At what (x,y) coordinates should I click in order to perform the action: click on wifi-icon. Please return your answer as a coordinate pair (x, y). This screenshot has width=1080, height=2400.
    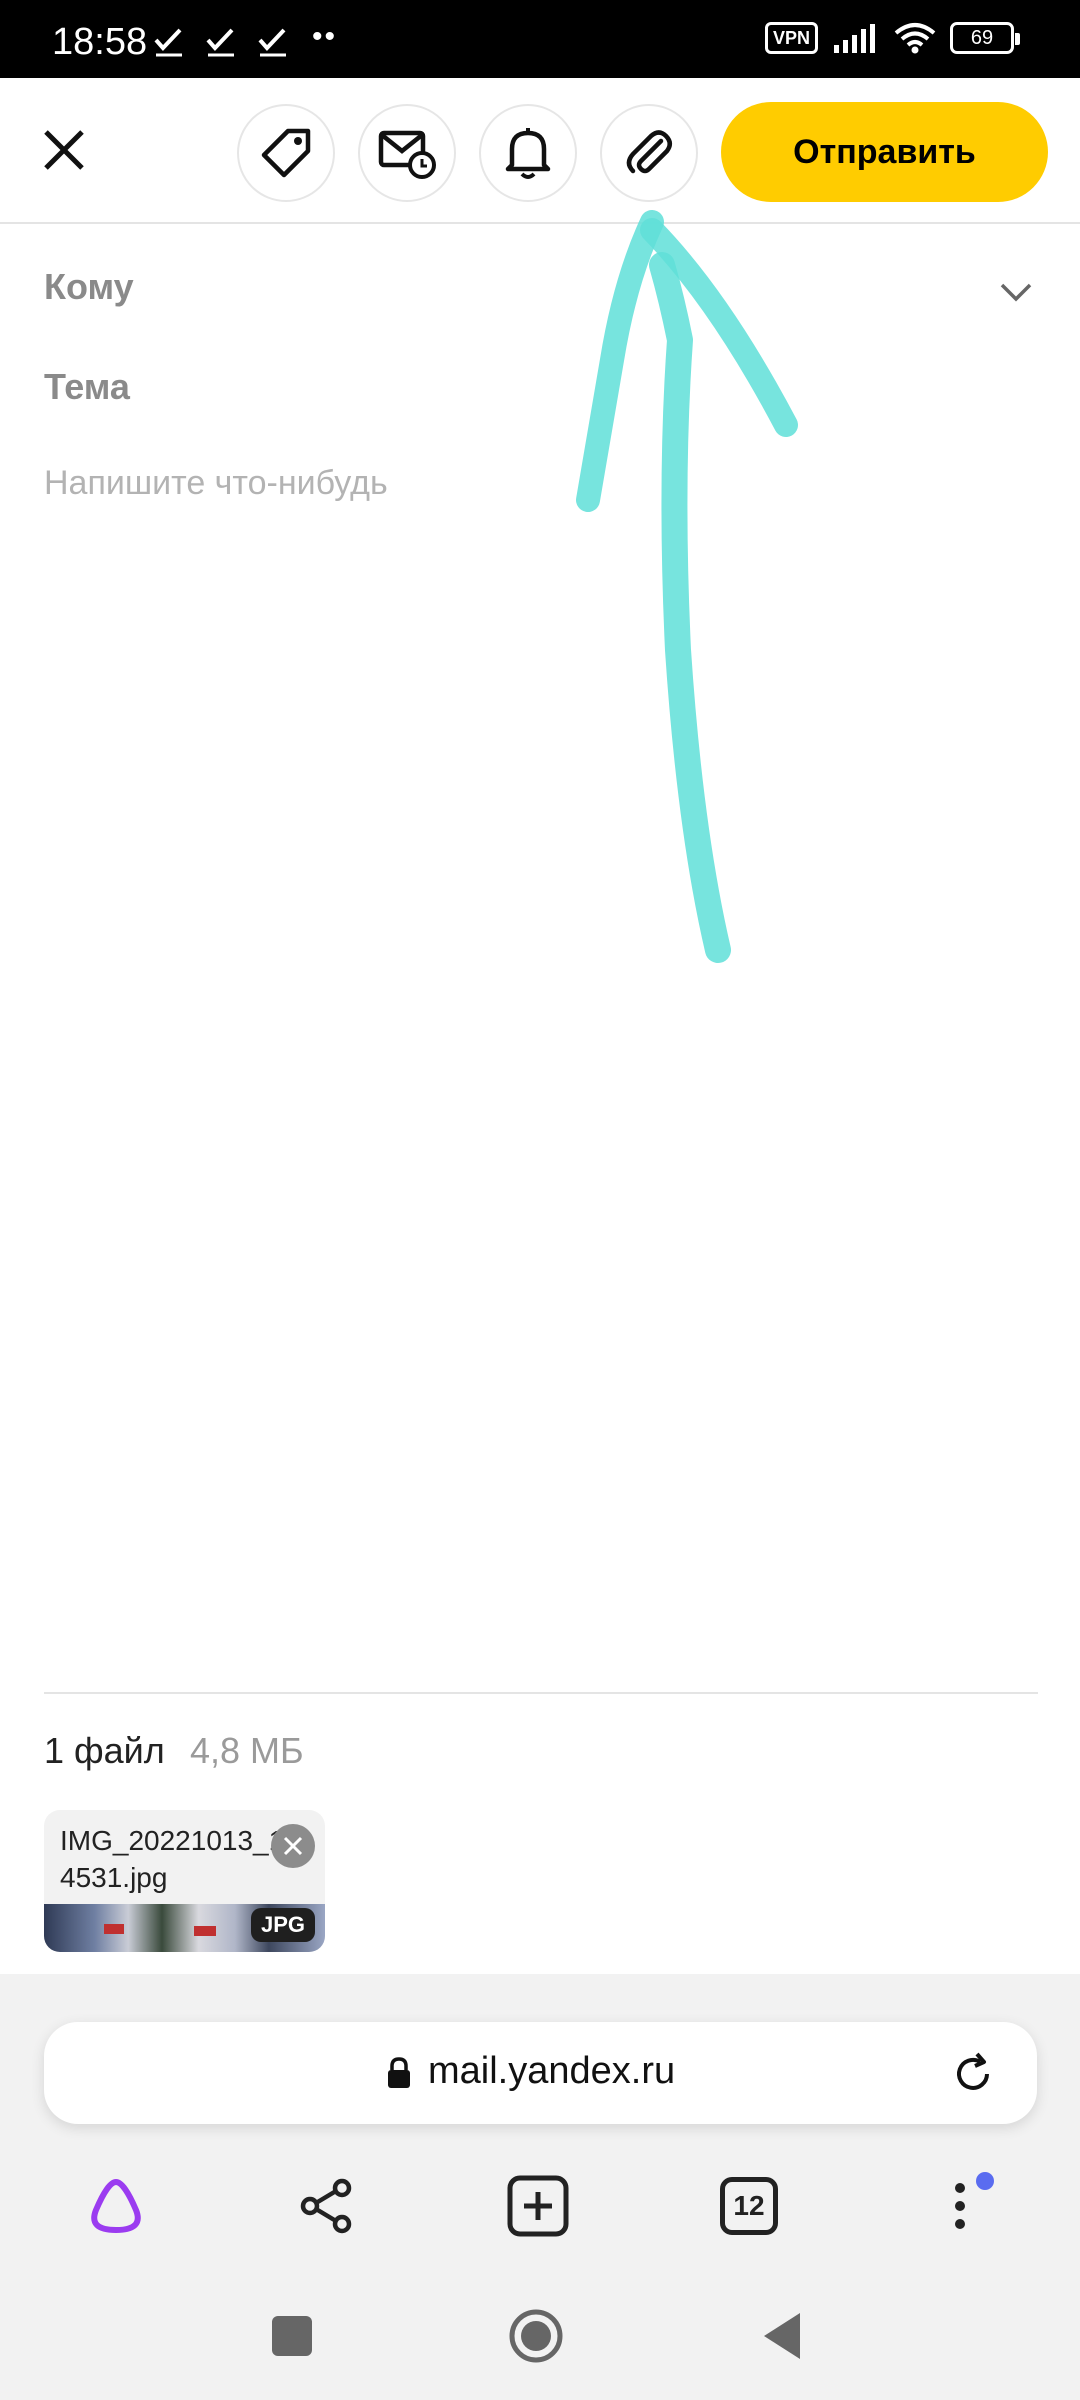
    Looking at the image, I should click on (915, 38).